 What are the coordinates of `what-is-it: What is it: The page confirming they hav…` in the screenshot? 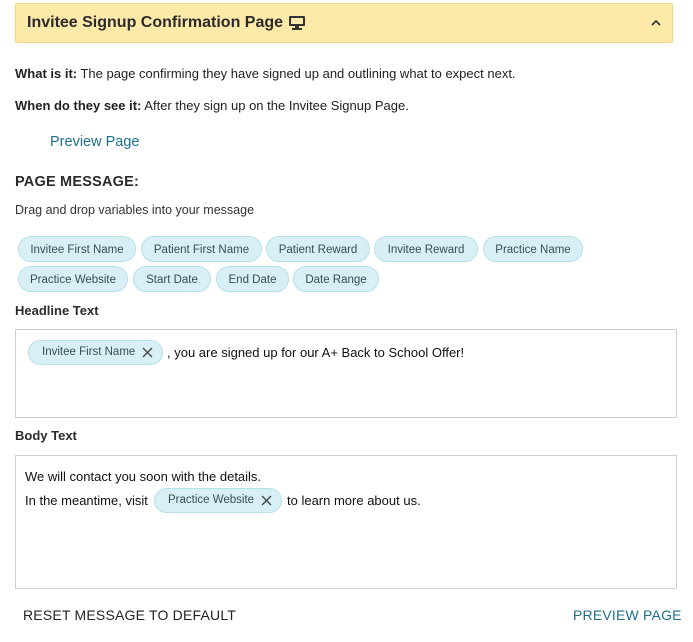 It's located at (265, 73).